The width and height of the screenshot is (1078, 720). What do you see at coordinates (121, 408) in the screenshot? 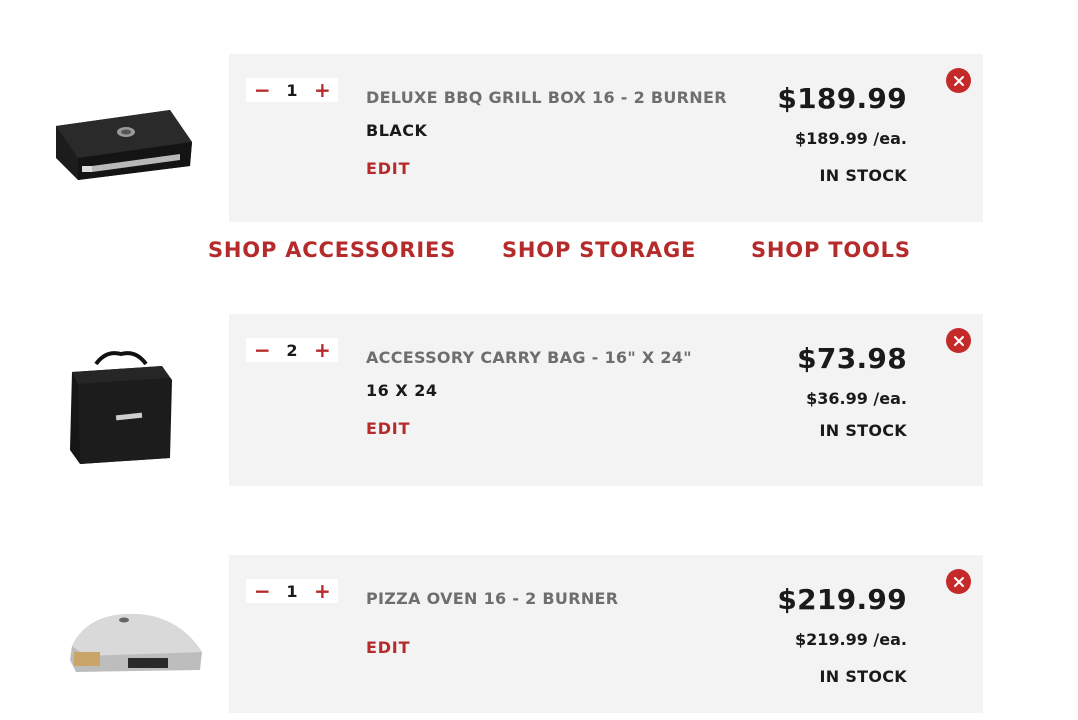
I see `product-image-carry-bag` at bounding box center [121, 408].